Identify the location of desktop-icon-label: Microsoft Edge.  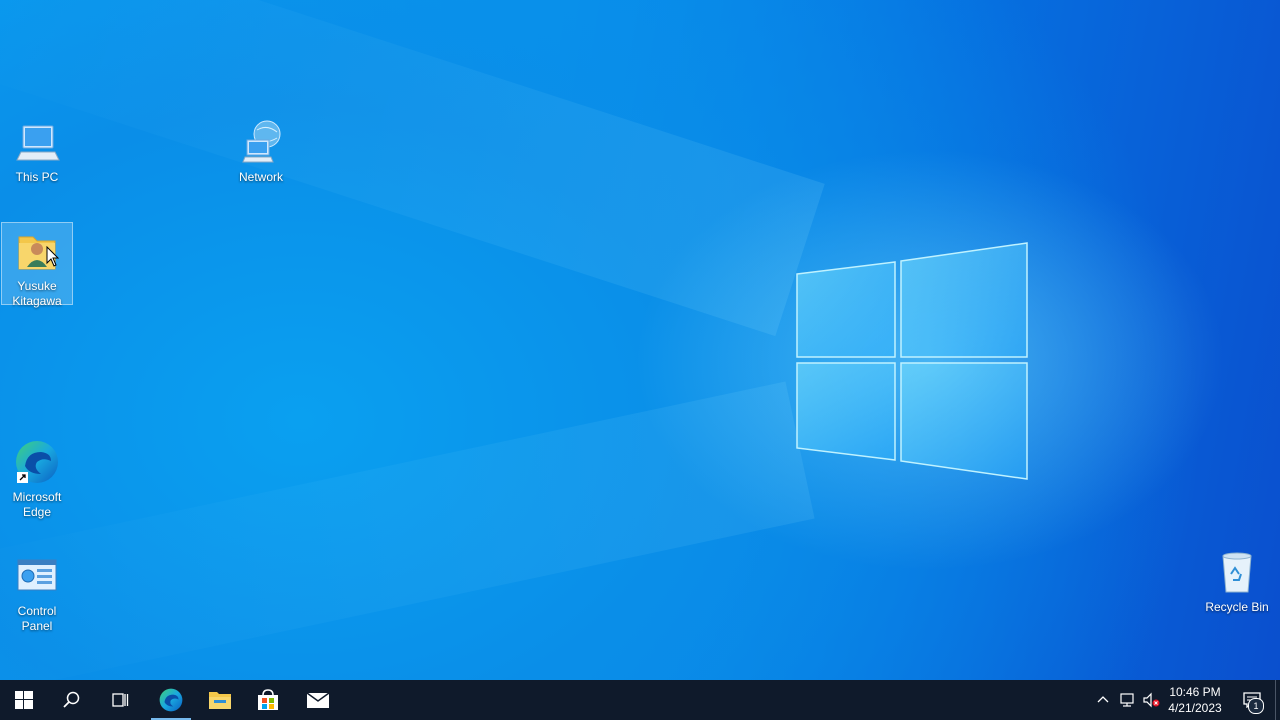
(37, 504).